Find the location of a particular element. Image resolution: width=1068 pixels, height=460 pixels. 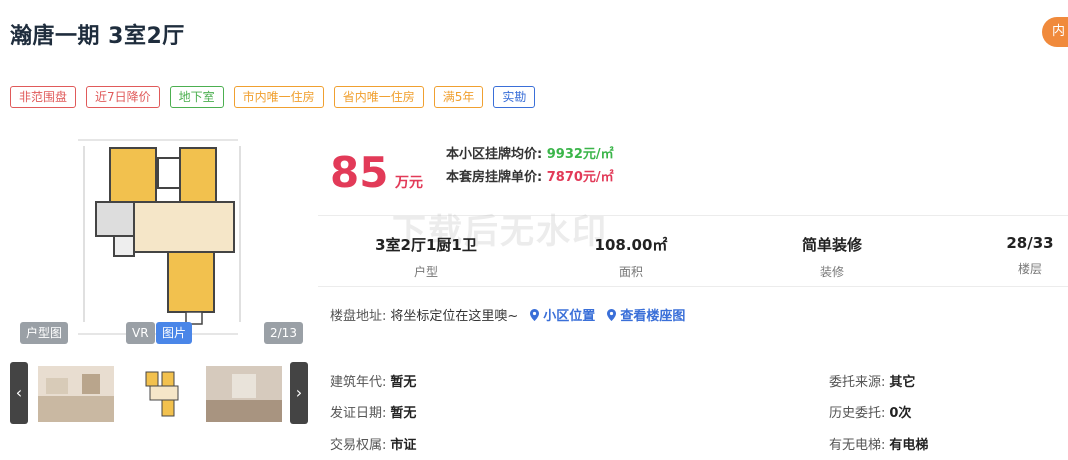

community-avg-label: 本小区挂牌均价: is located at coordinates (494, 154).